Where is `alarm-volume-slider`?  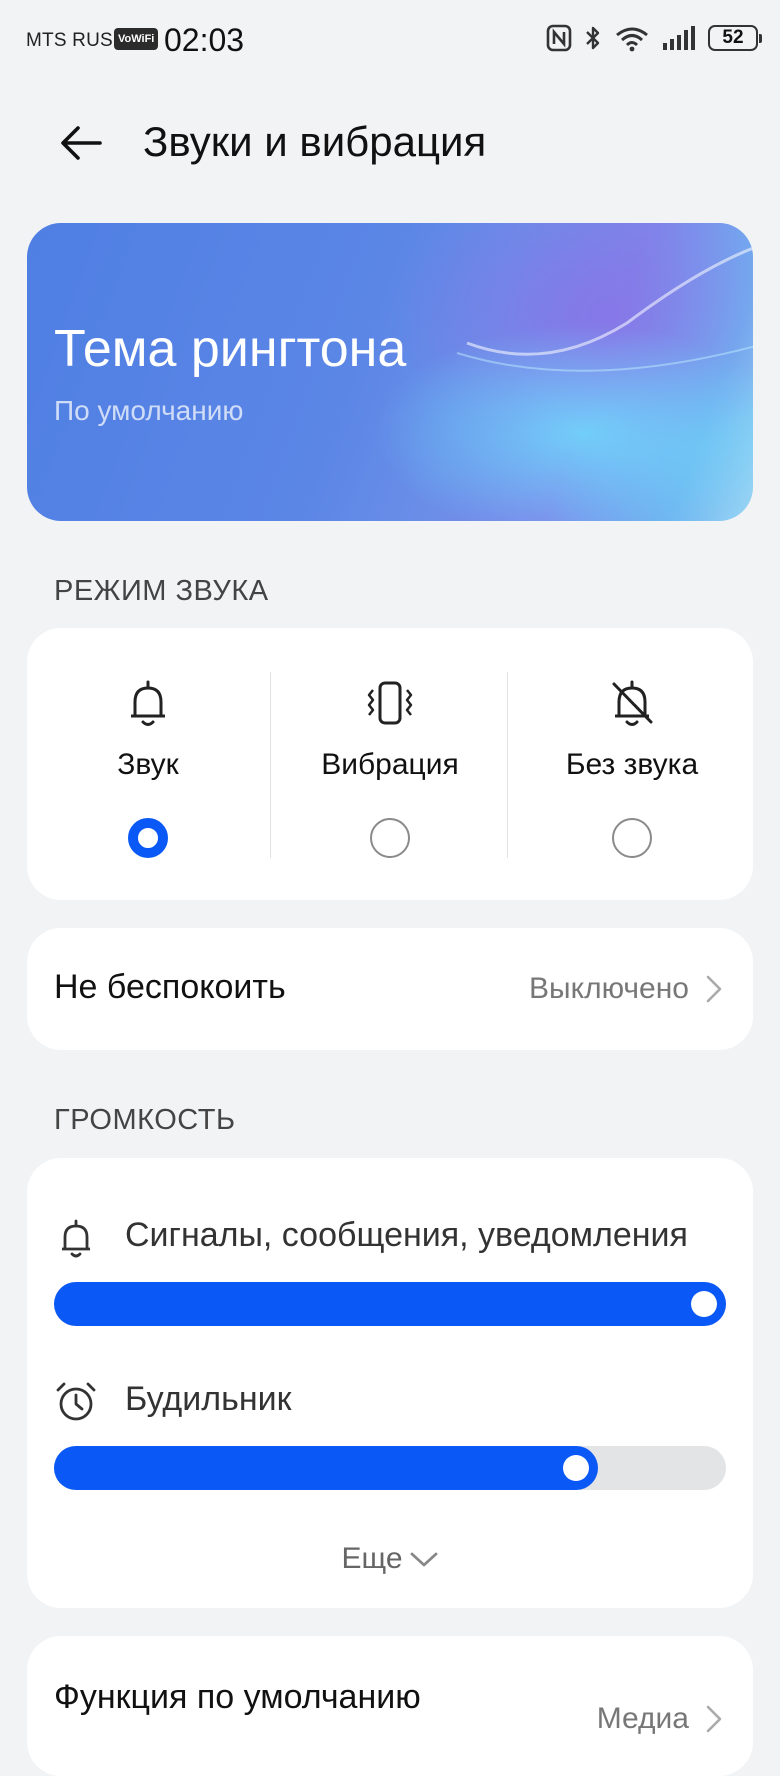 alarm-volume-slider is located at coordinates (390, 1468).